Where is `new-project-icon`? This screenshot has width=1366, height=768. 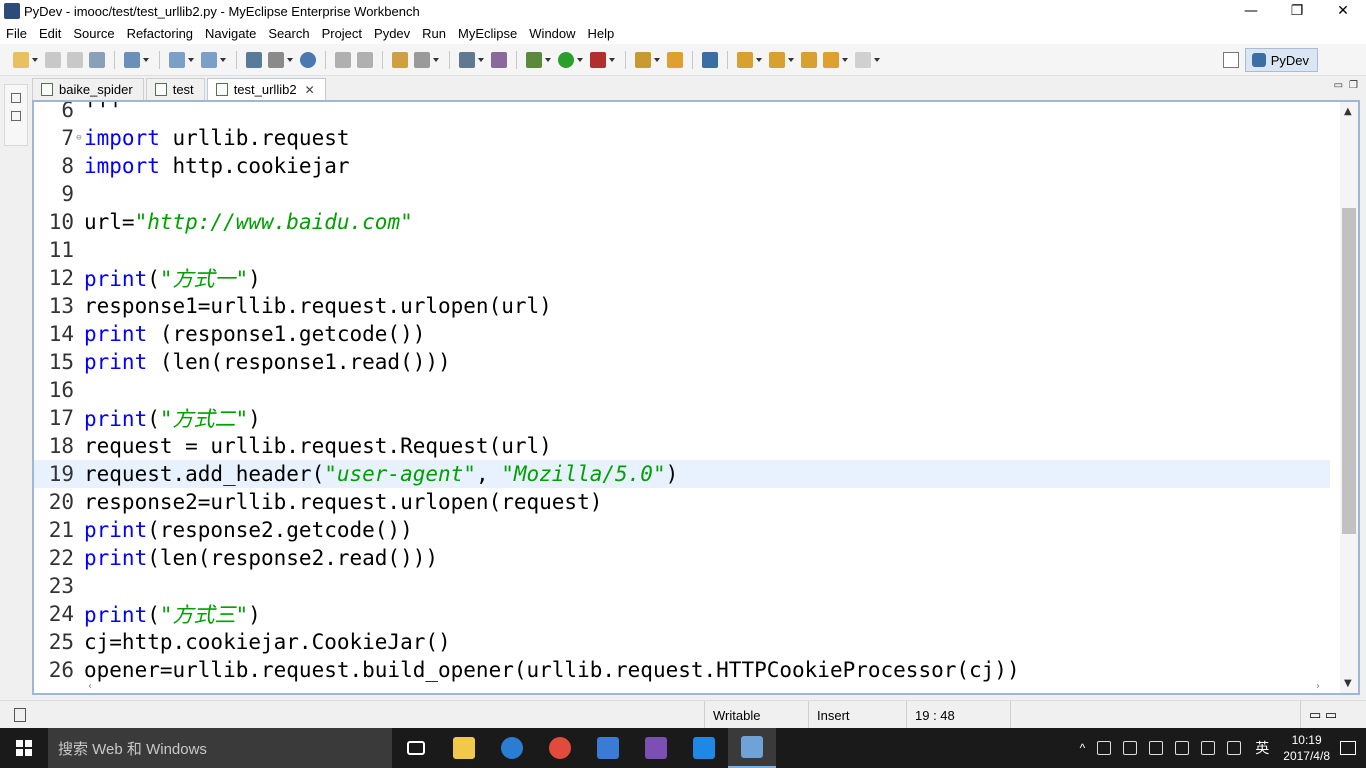
new-project-icon is located at coordinates (132, 59).